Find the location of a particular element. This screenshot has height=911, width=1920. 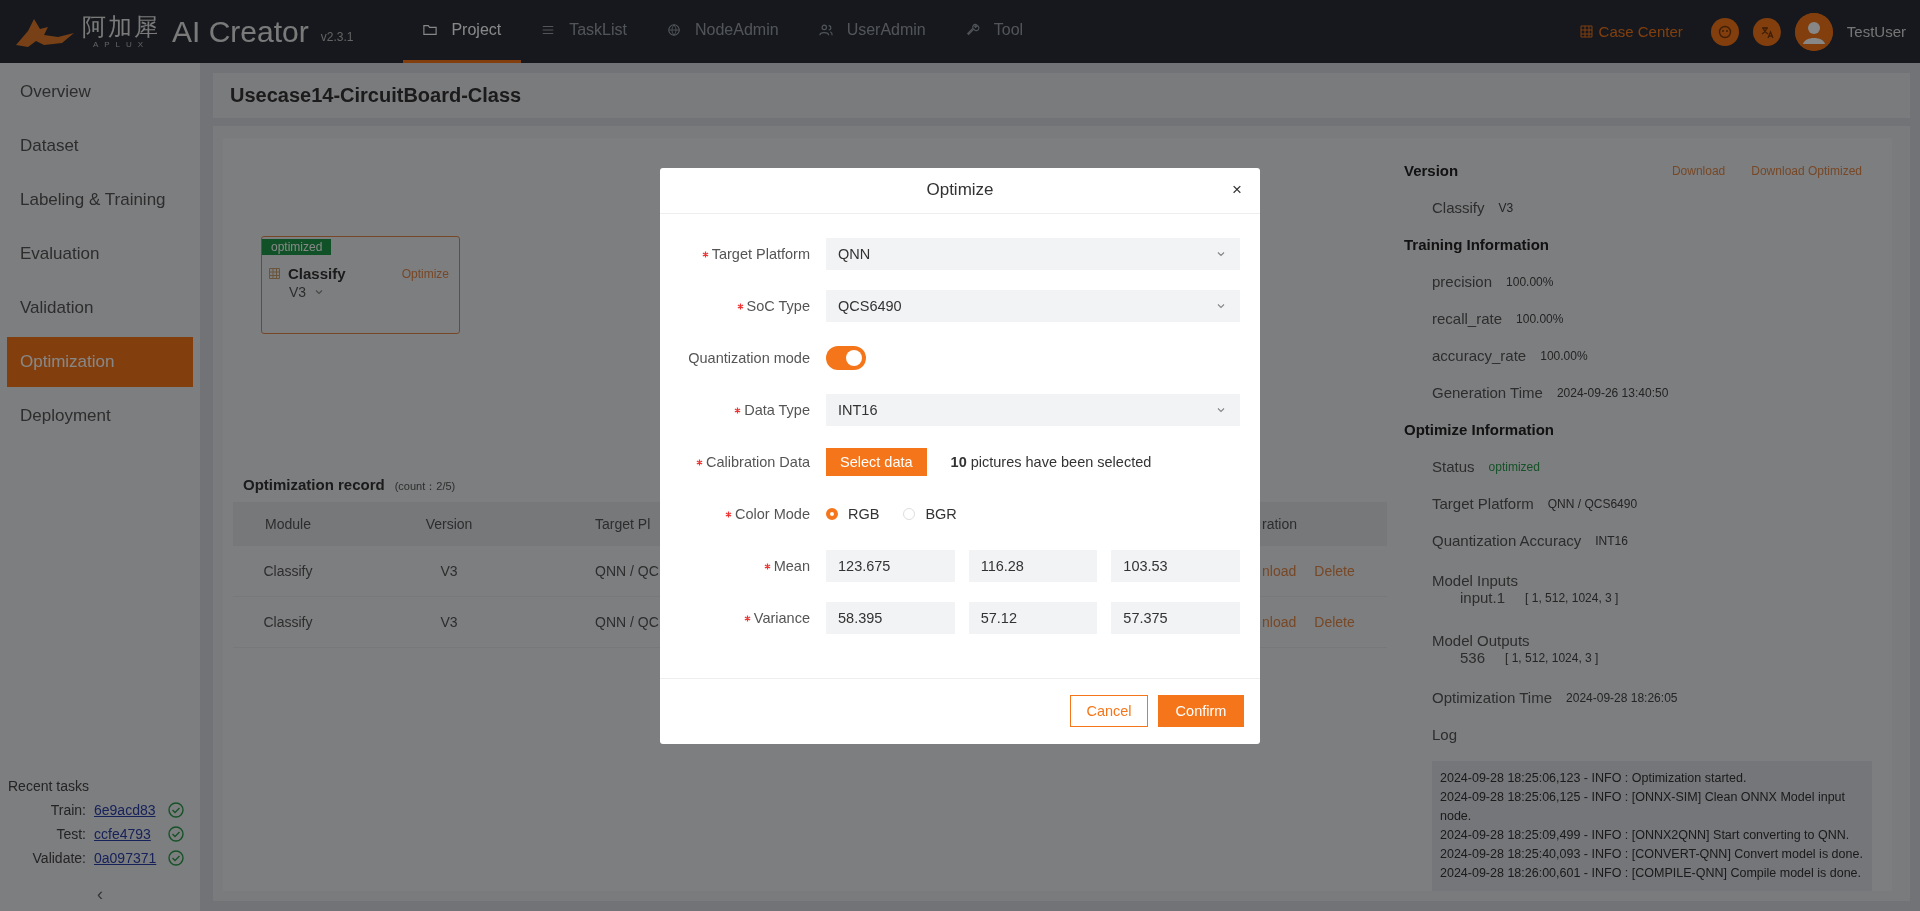

optimize-link: Optimize is located at coordinates (425, 273).